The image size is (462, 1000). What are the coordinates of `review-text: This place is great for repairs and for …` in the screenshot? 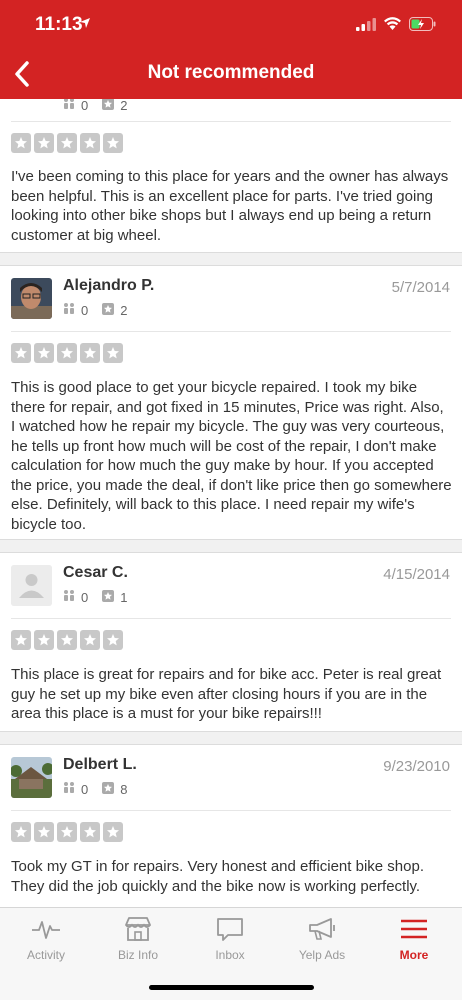 It's located at (226, 694).